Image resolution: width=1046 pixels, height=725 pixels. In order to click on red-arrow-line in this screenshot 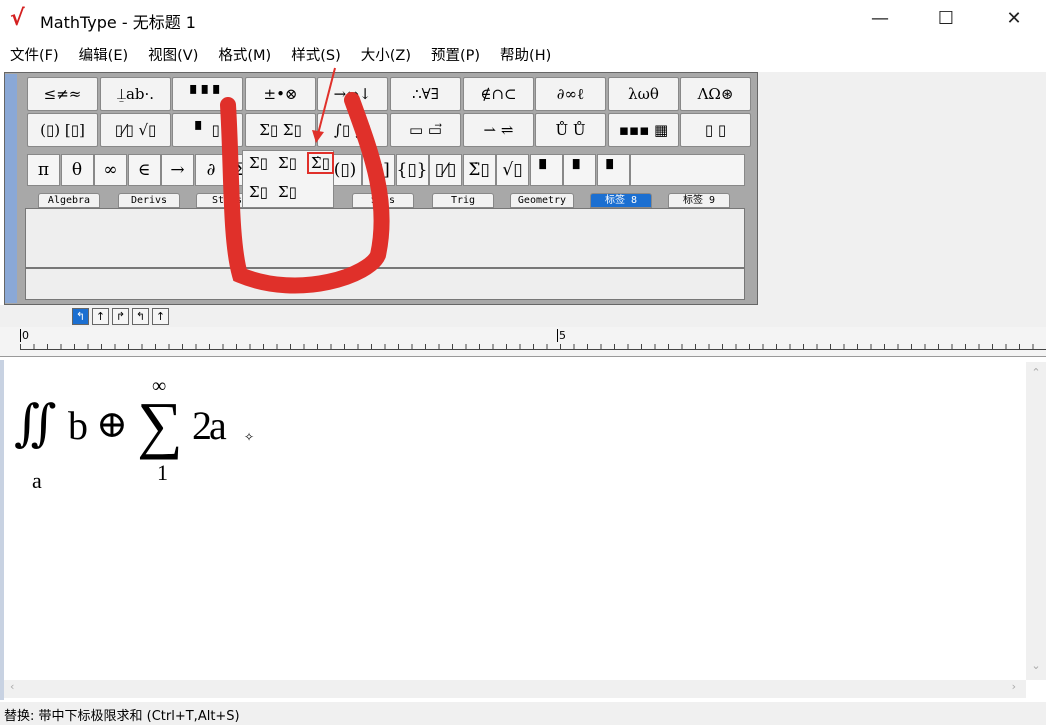, I will do `click(326, 101)`.